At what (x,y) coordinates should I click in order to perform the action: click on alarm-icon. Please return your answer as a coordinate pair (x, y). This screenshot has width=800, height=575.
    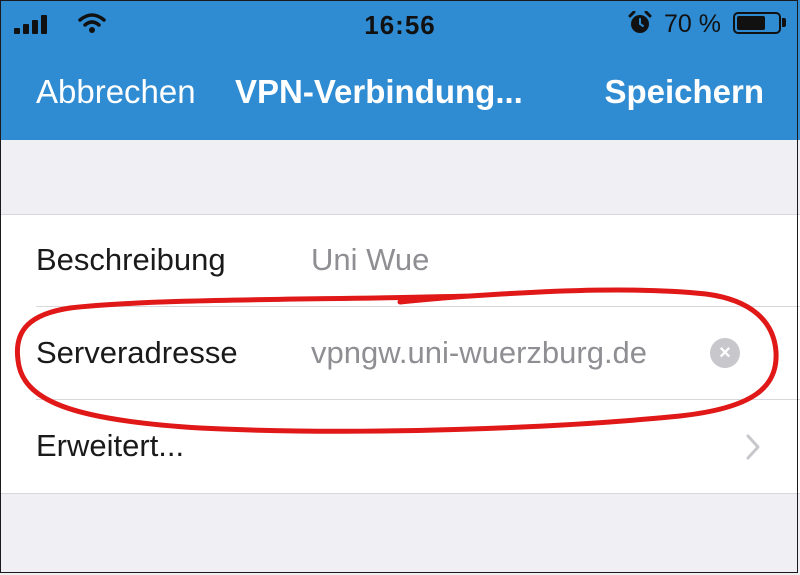
    Looking at the image, I should click on (640, 22).